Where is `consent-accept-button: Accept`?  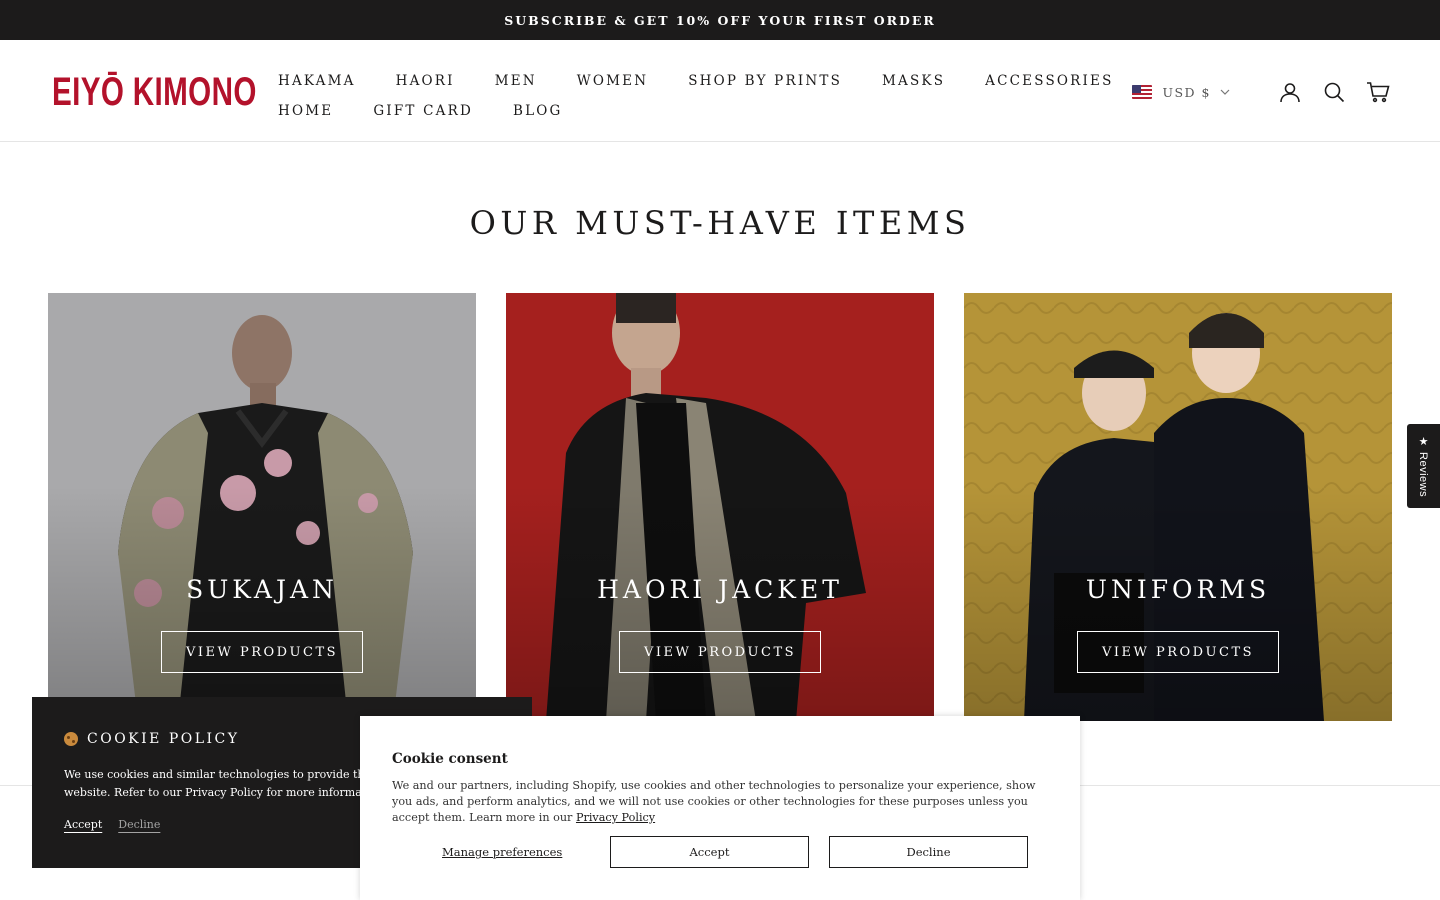 consent-accept-button: Accept is located at coordinates (709, 852).